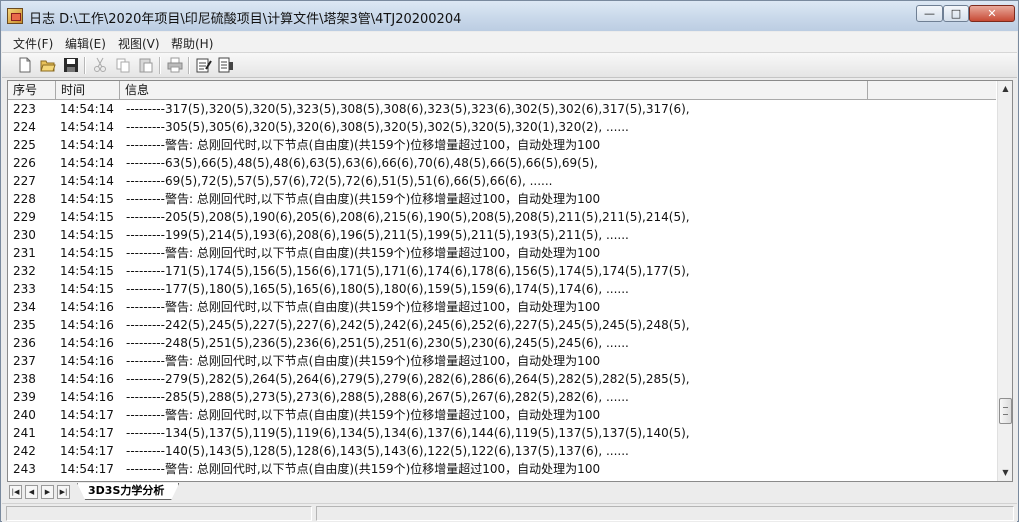 The image size is (1019, 522). What do you see at coordinates (88, 90) in the screenshot?
I see `column-header-time: 时间` at bounding box center [88, 90].